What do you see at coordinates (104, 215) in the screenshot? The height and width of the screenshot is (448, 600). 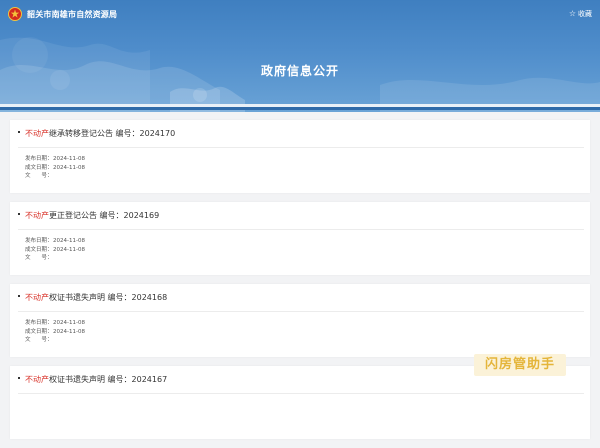 I see `item-title: 更正登记公告 编号：2024169` at bounding box center [104, 215].